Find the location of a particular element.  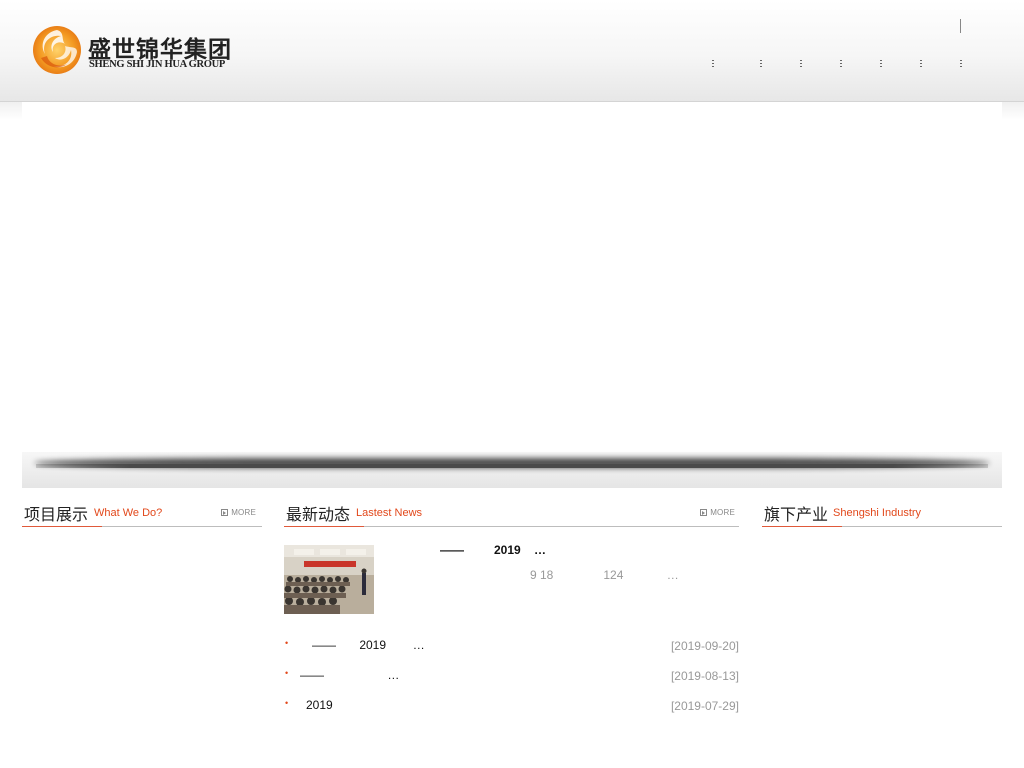

news-list-item: • —— … [2019-08-13] is located at coordinates (511, 681).